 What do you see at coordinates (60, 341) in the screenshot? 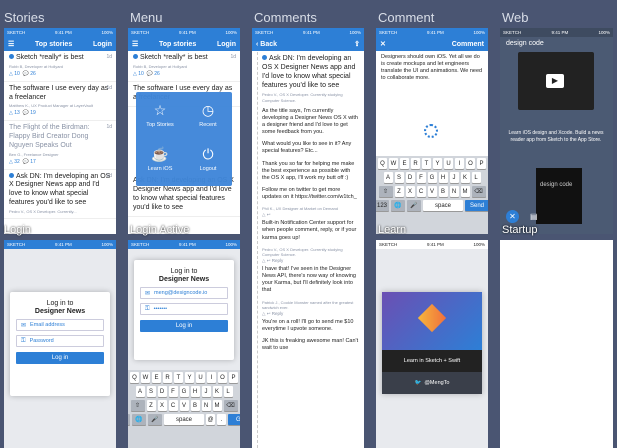
I see `password-field: ⚿ Password` at bounding box center [60, 341].